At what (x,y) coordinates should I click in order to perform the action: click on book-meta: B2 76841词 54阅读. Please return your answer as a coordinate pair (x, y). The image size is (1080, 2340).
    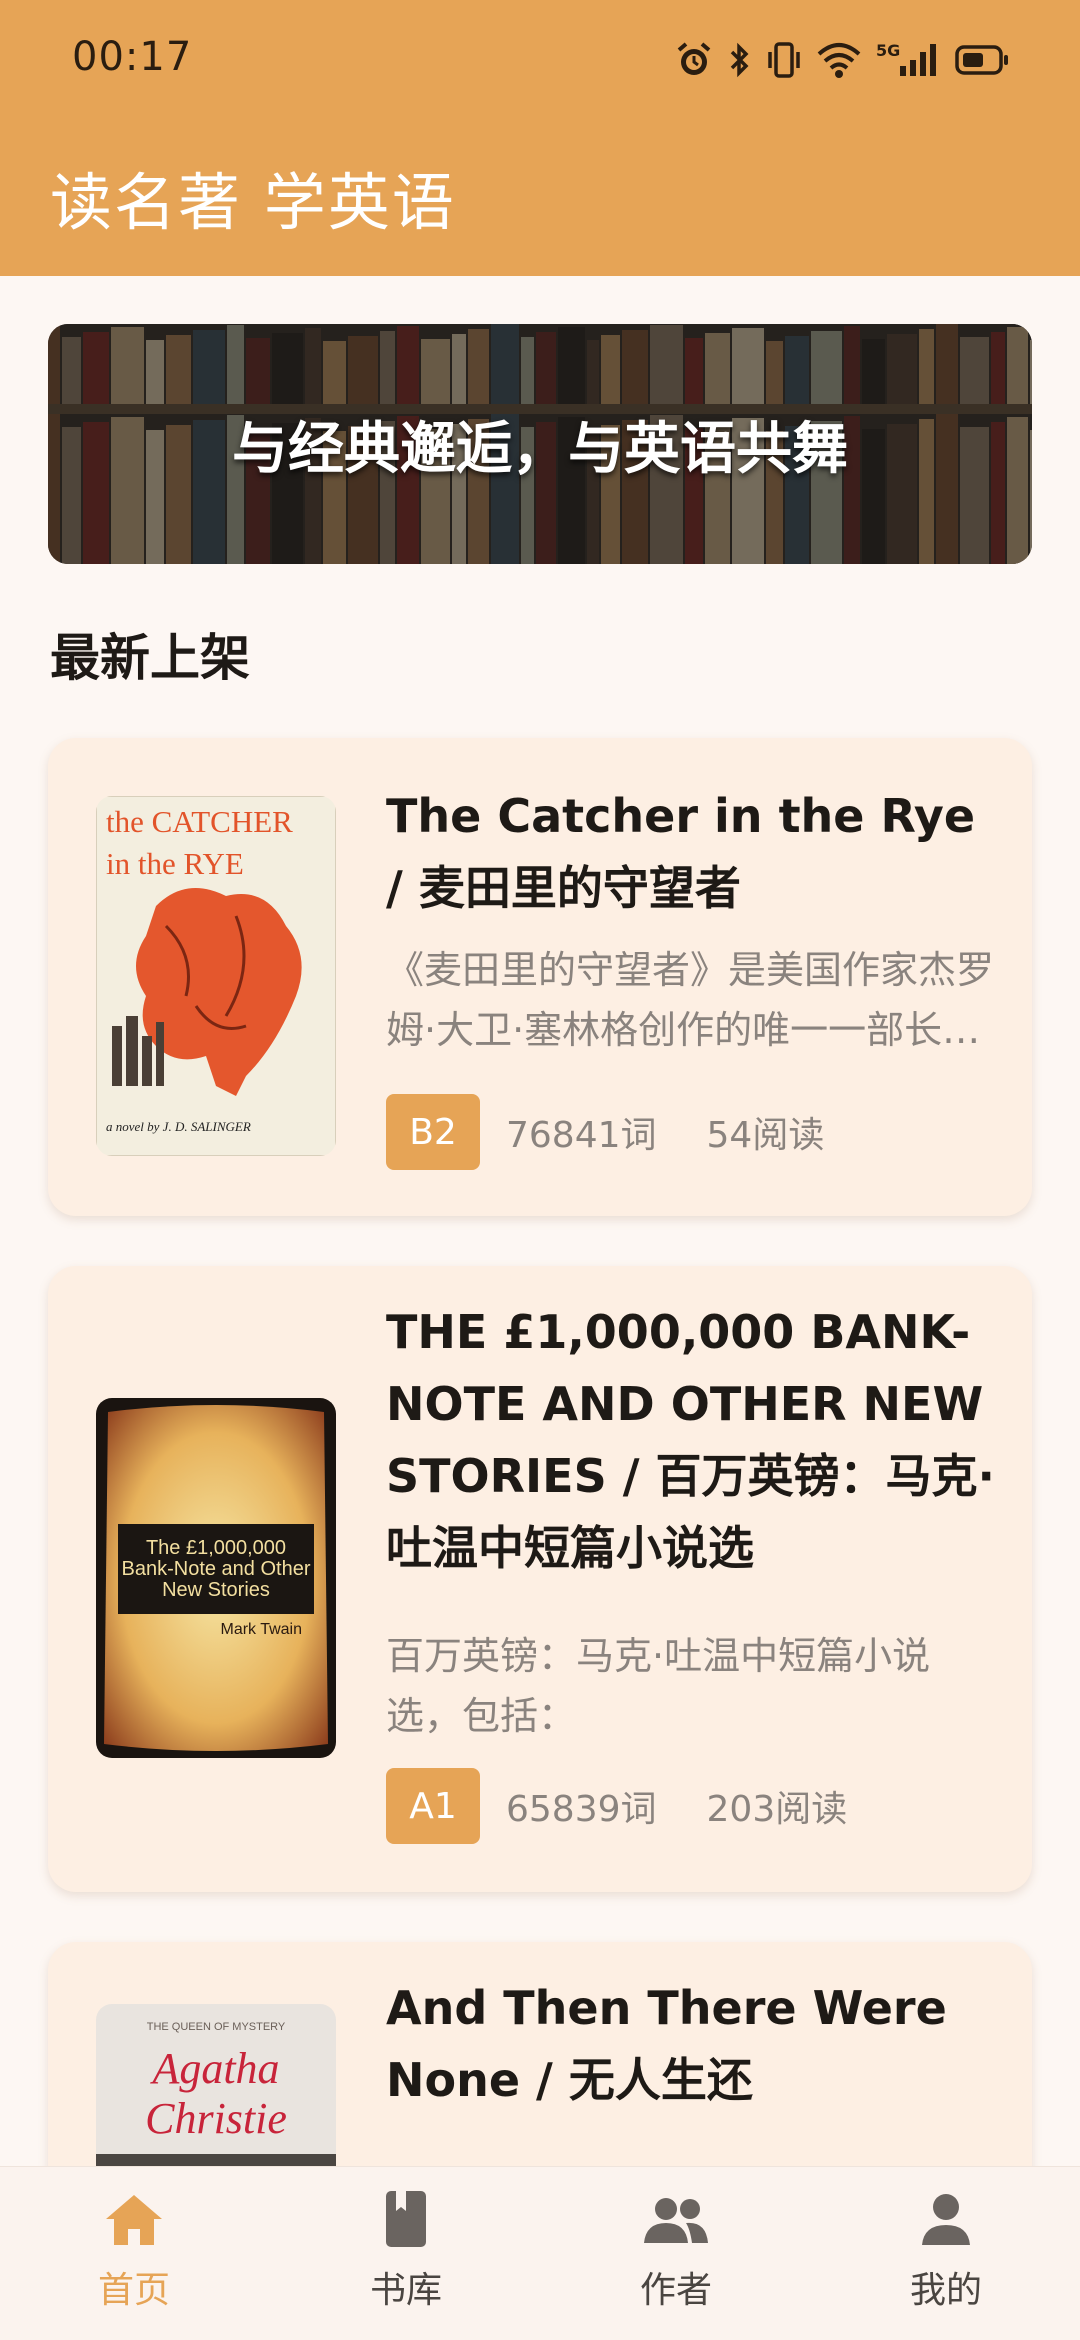
    Looking at the image, I should click on (605, 1132).